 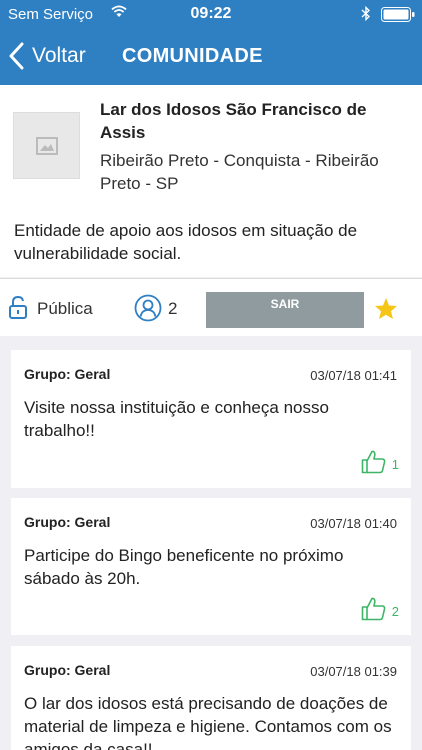 I want to click on nav-bar: Voltar COMUNIDADE, so click(x=211, y=56).